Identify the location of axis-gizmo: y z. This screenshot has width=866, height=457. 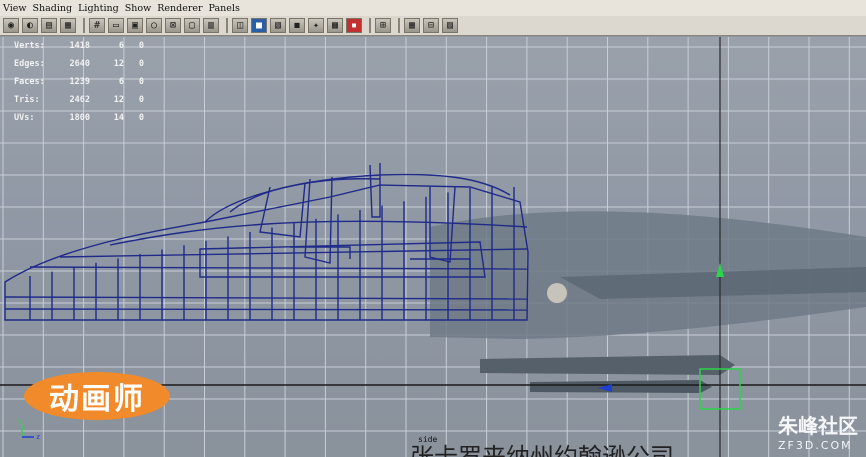
(29, 429).